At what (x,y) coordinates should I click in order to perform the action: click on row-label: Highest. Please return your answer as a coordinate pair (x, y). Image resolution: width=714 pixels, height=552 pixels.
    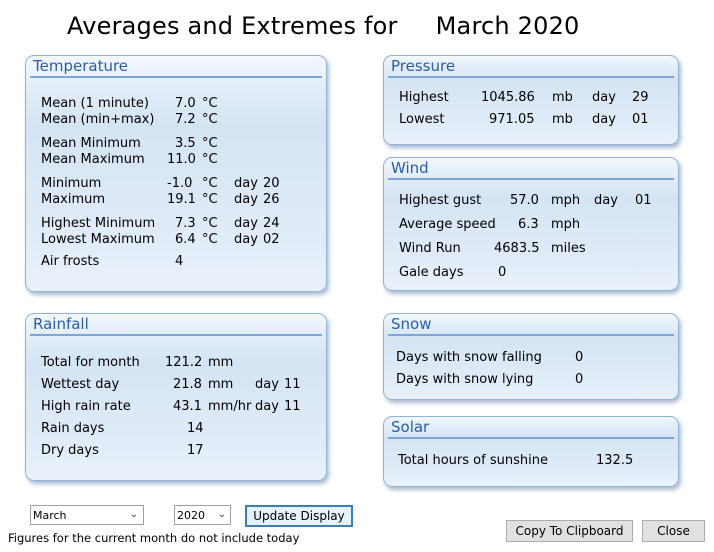
    Looking at the image, I should click on (424, 97).